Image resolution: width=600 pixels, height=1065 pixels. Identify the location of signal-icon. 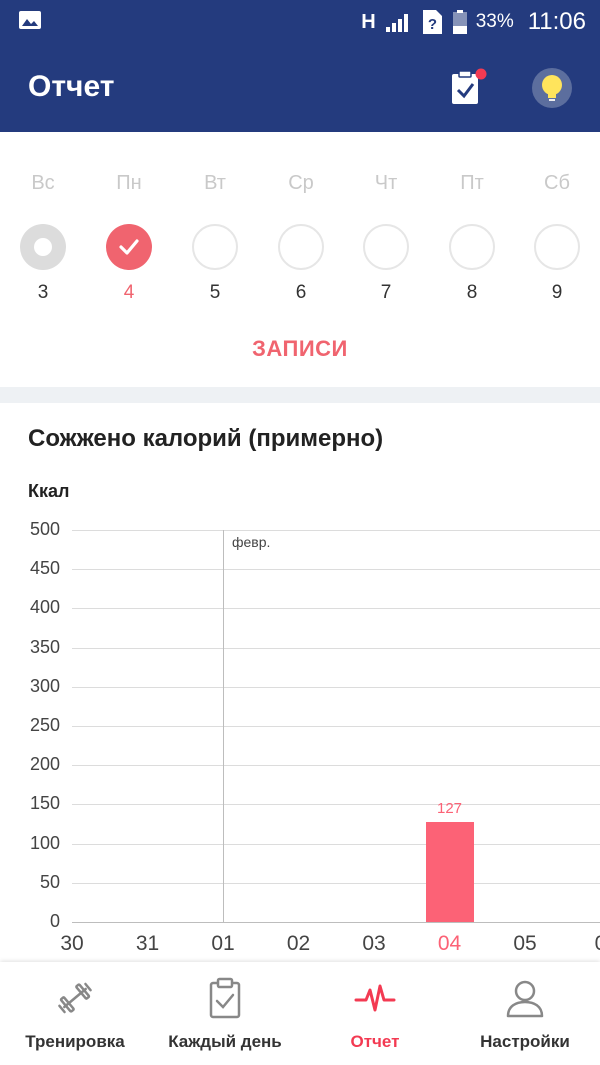
(396, 23).